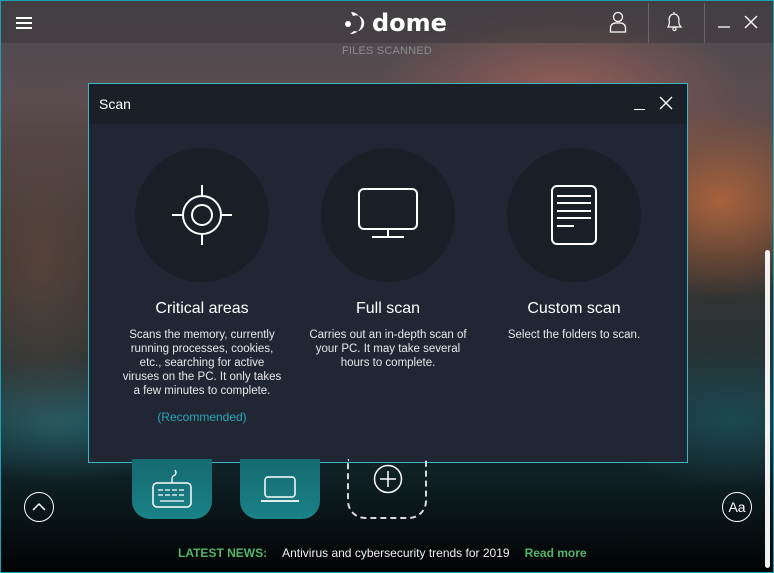 The width and height of the screenshot is (774, 573). I want to click on panda-logo-icon, so click(355, 23).